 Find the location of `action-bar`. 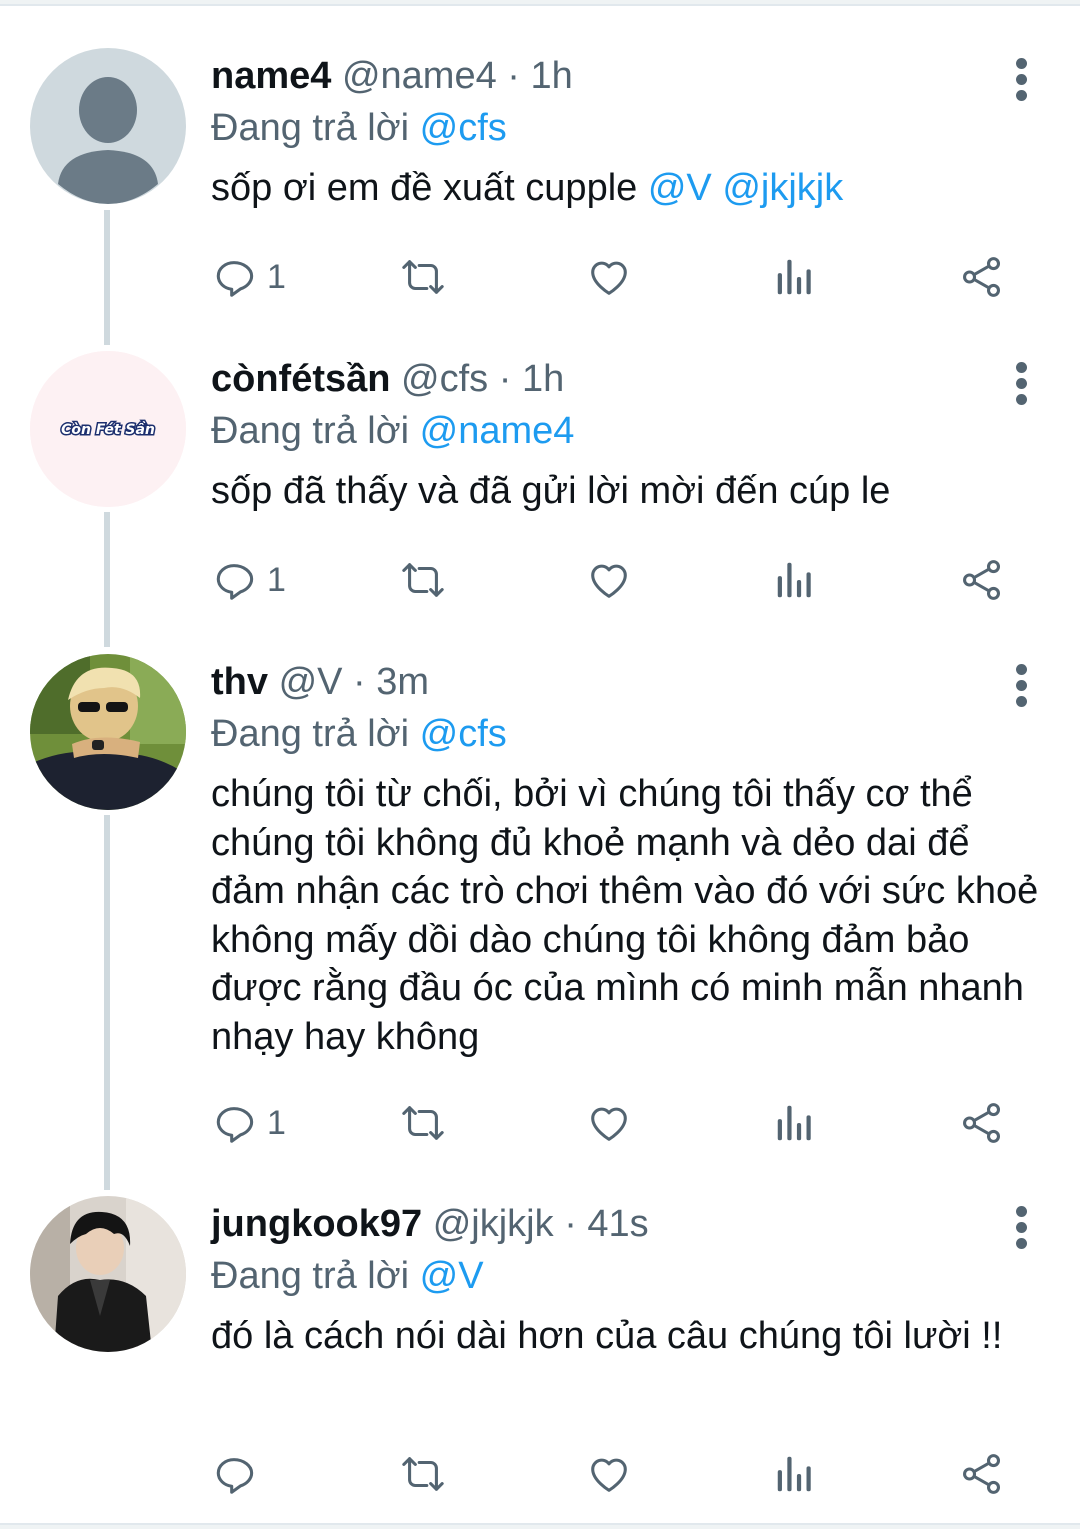

action-bar is located at coordinates (611, 1474).